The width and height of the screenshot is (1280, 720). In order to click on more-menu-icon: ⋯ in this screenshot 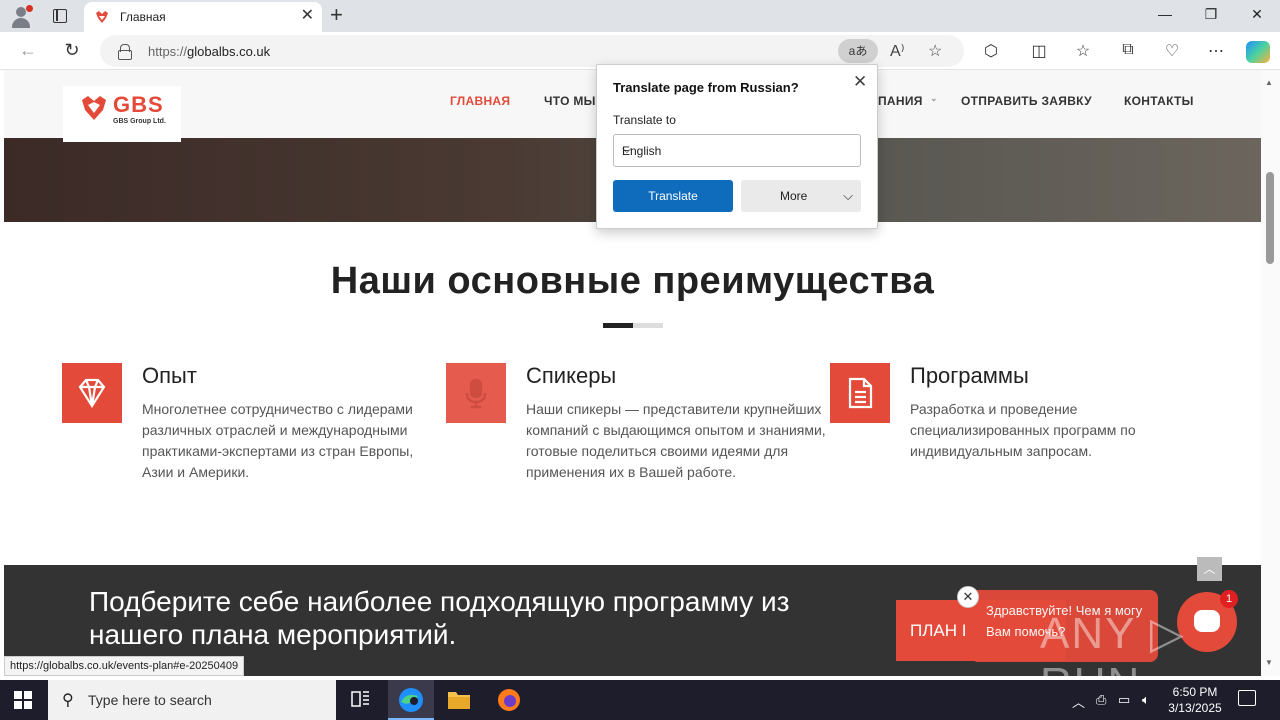, I will do `click(1216, 51)`.